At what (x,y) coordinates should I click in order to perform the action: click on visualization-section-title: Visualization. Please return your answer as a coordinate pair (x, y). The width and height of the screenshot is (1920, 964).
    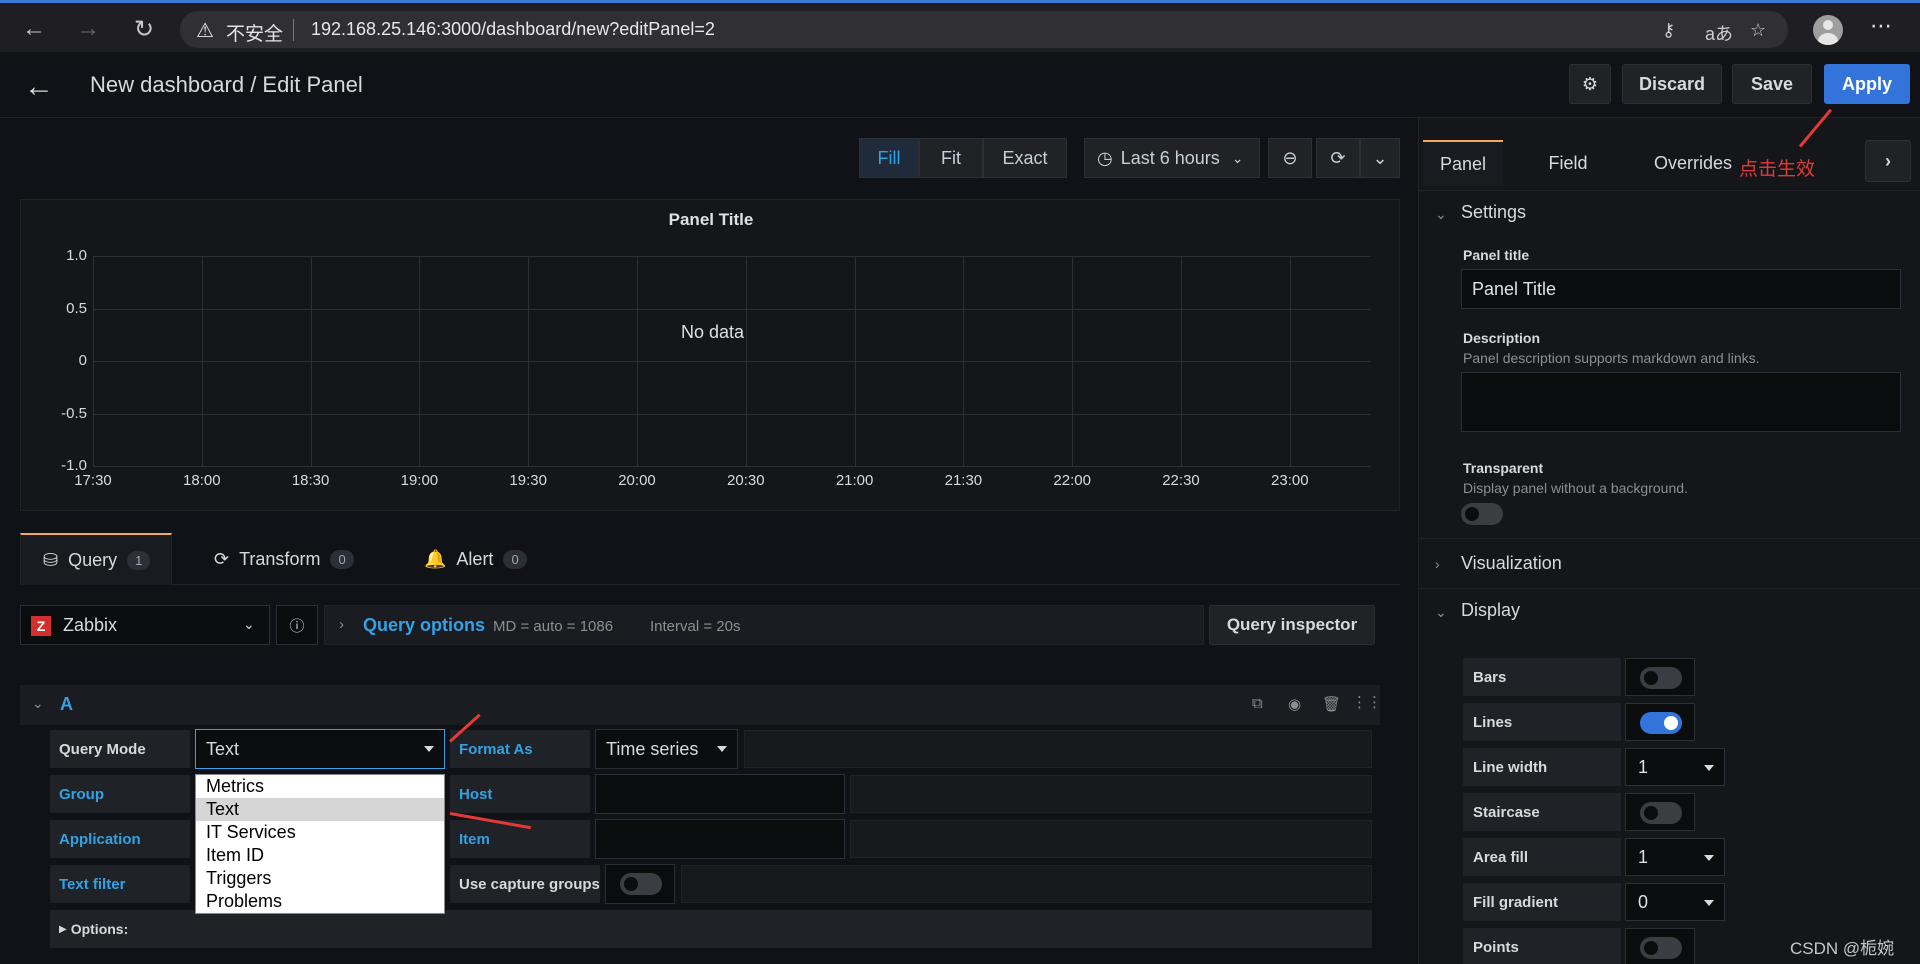
    Looking at the image, I should click on (1511, 563).